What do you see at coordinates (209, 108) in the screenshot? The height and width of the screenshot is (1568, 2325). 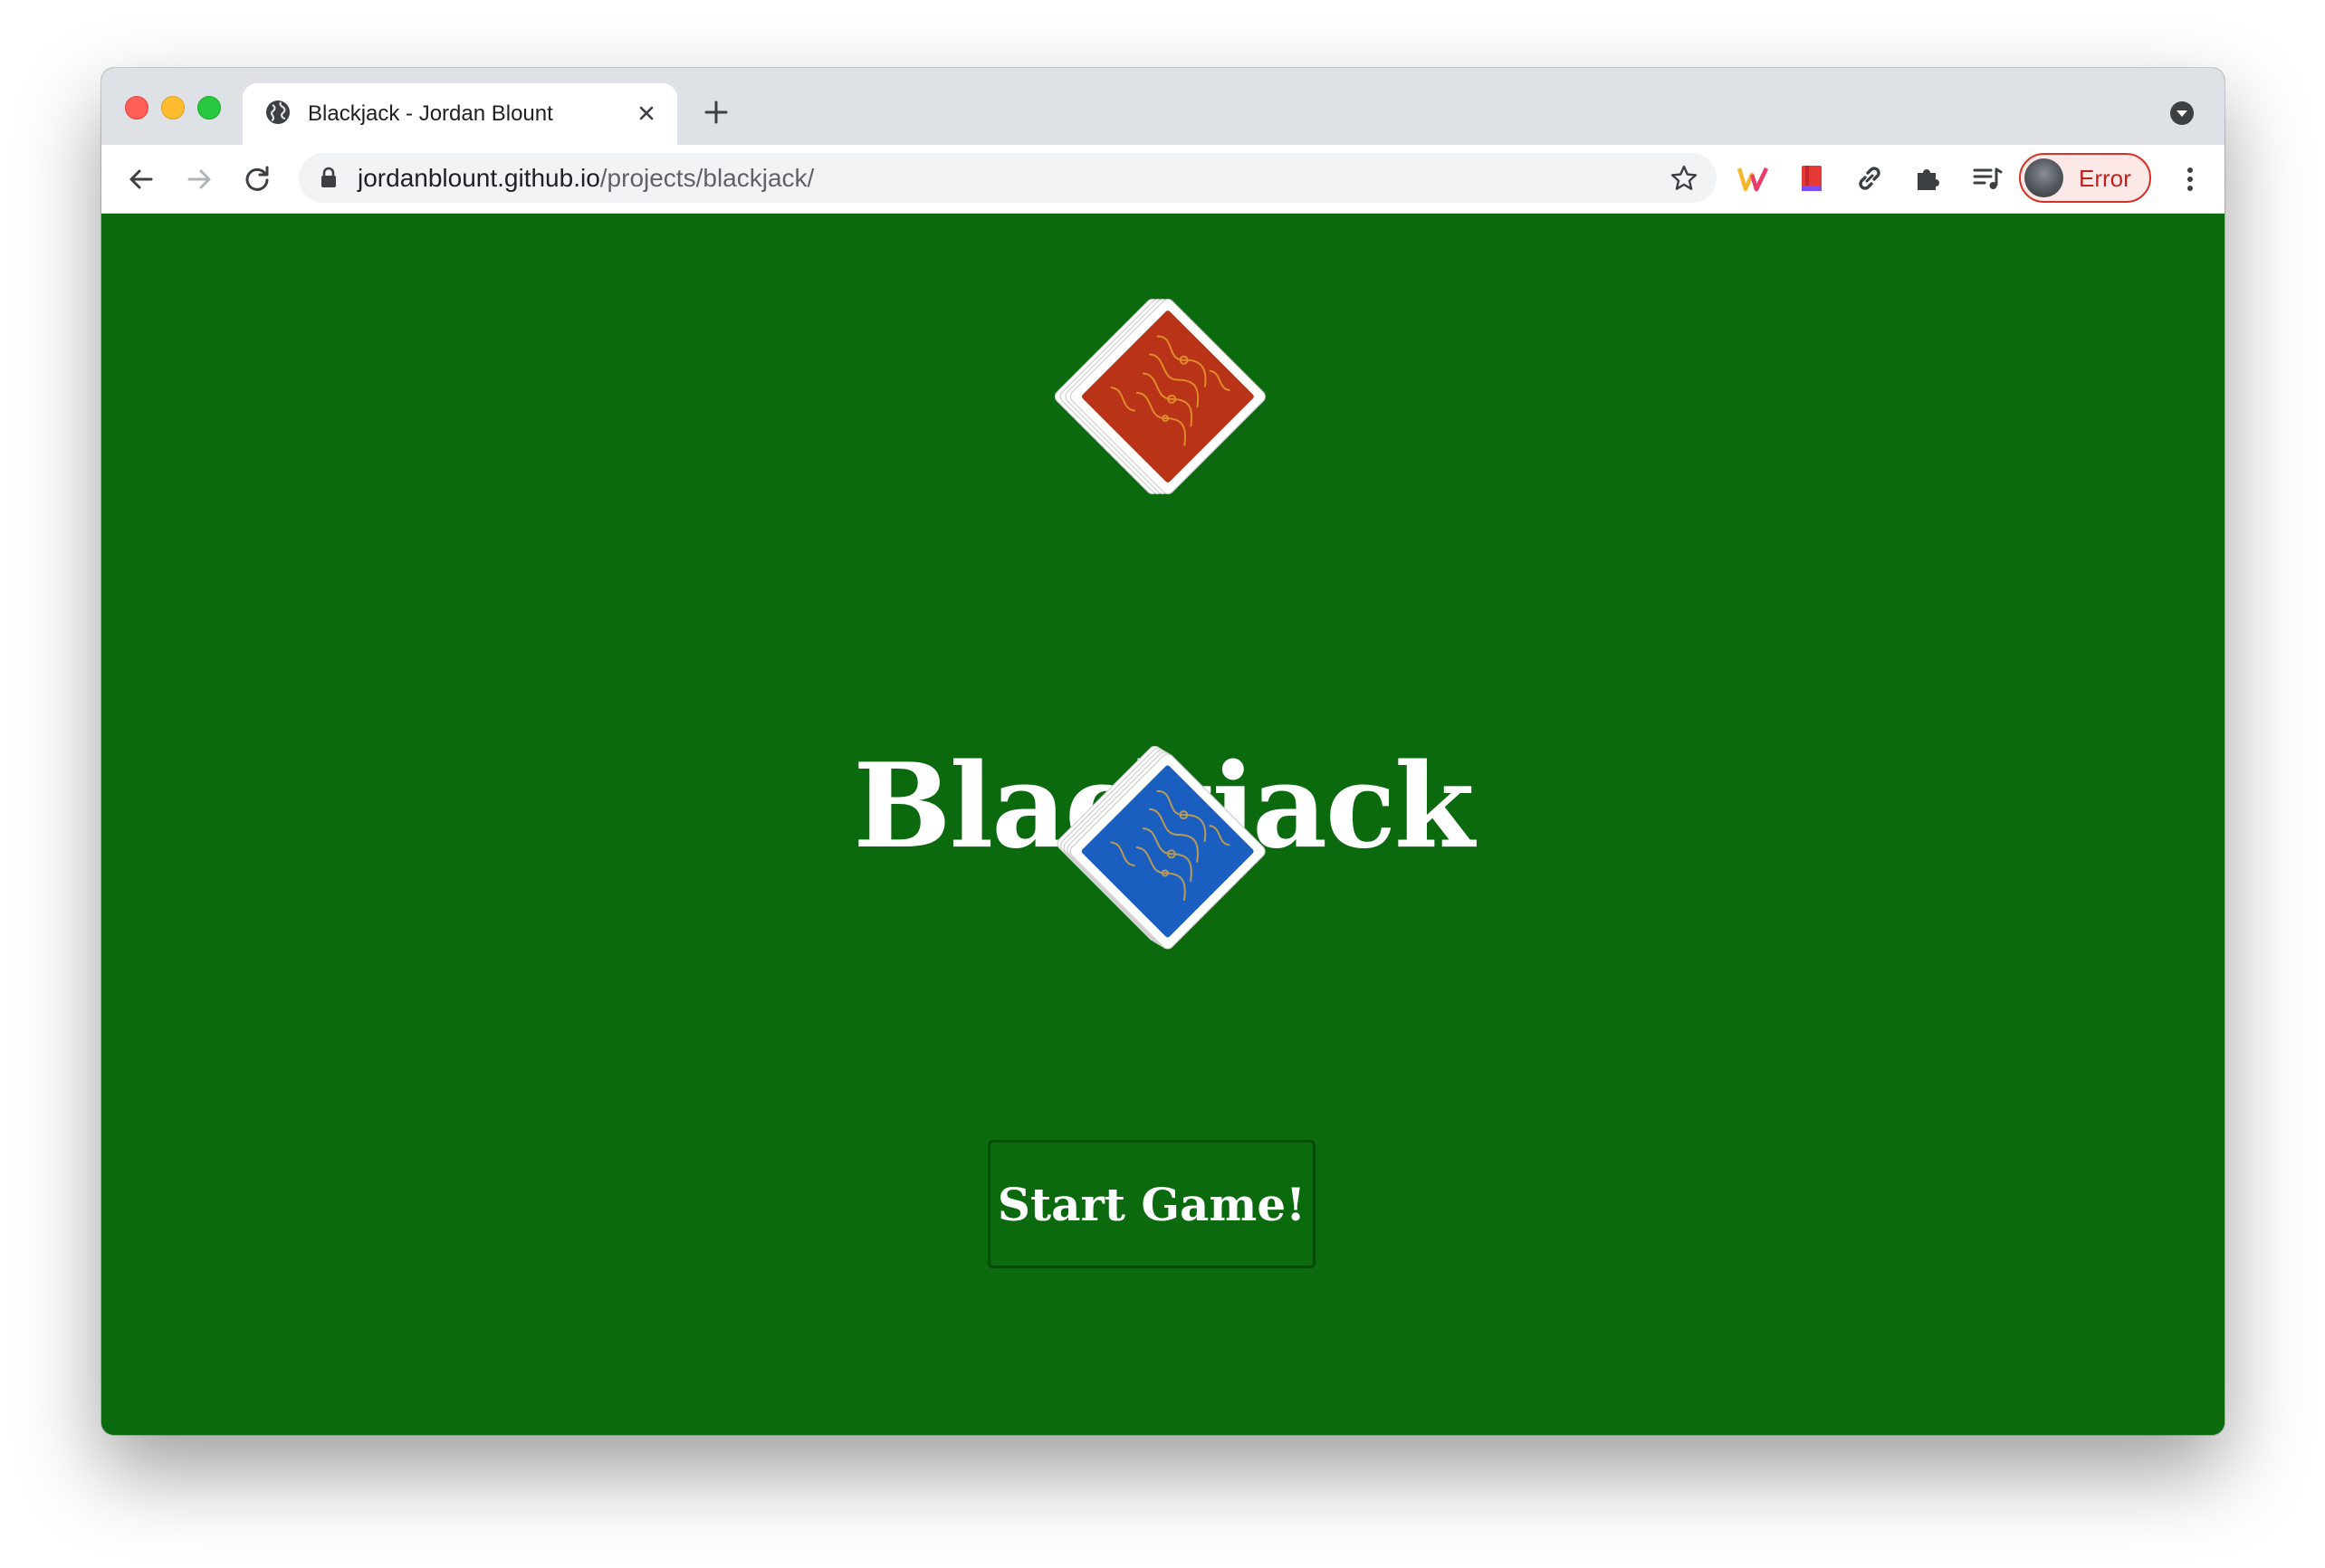 I see `maximize-window-button` at bounding box center [209, 108].